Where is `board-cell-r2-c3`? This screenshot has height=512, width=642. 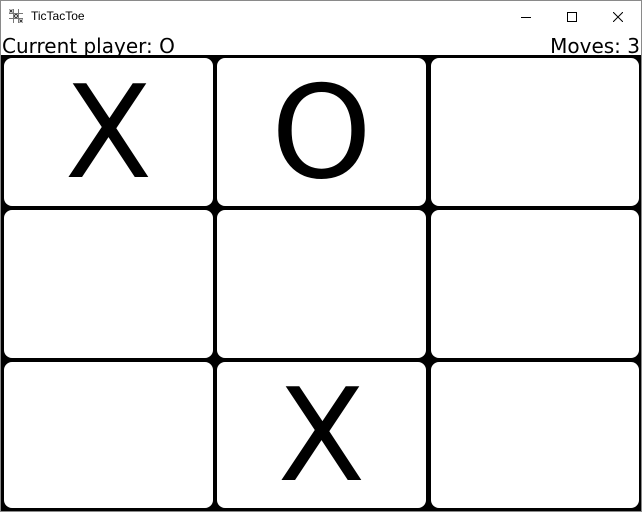
board-cell-r2-c3 is located at coordinates (535, 284).